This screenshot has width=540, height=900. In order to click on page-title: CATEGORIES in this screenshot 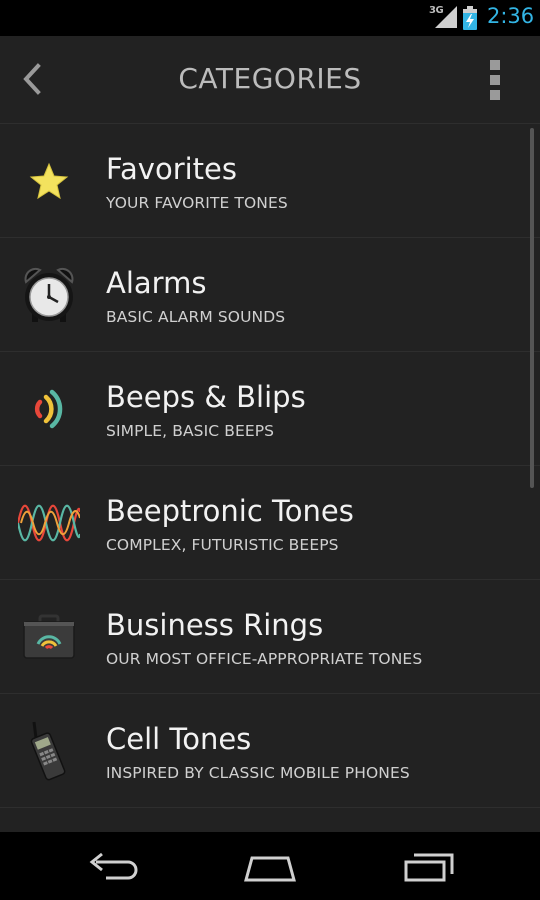, I will do `click(270, 78)`.